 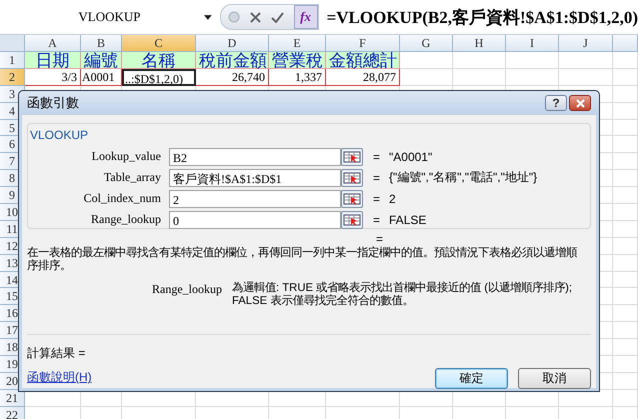 I want to click on row-header: 1, so click(x=12, y=60).